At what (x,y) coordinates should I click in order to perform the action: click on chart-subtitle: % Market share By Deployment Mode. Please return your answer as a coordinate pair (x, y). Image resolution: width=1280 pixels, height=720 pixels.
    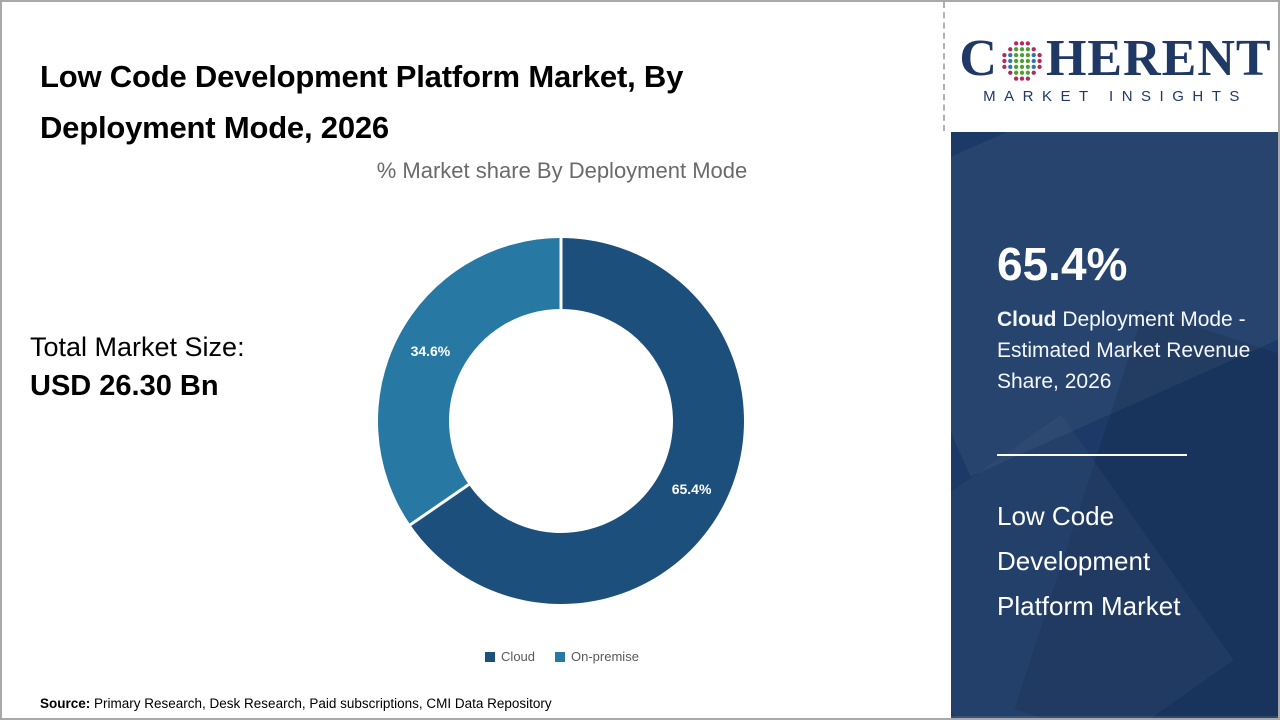
    Looking at the image, I should click on (562, 170).